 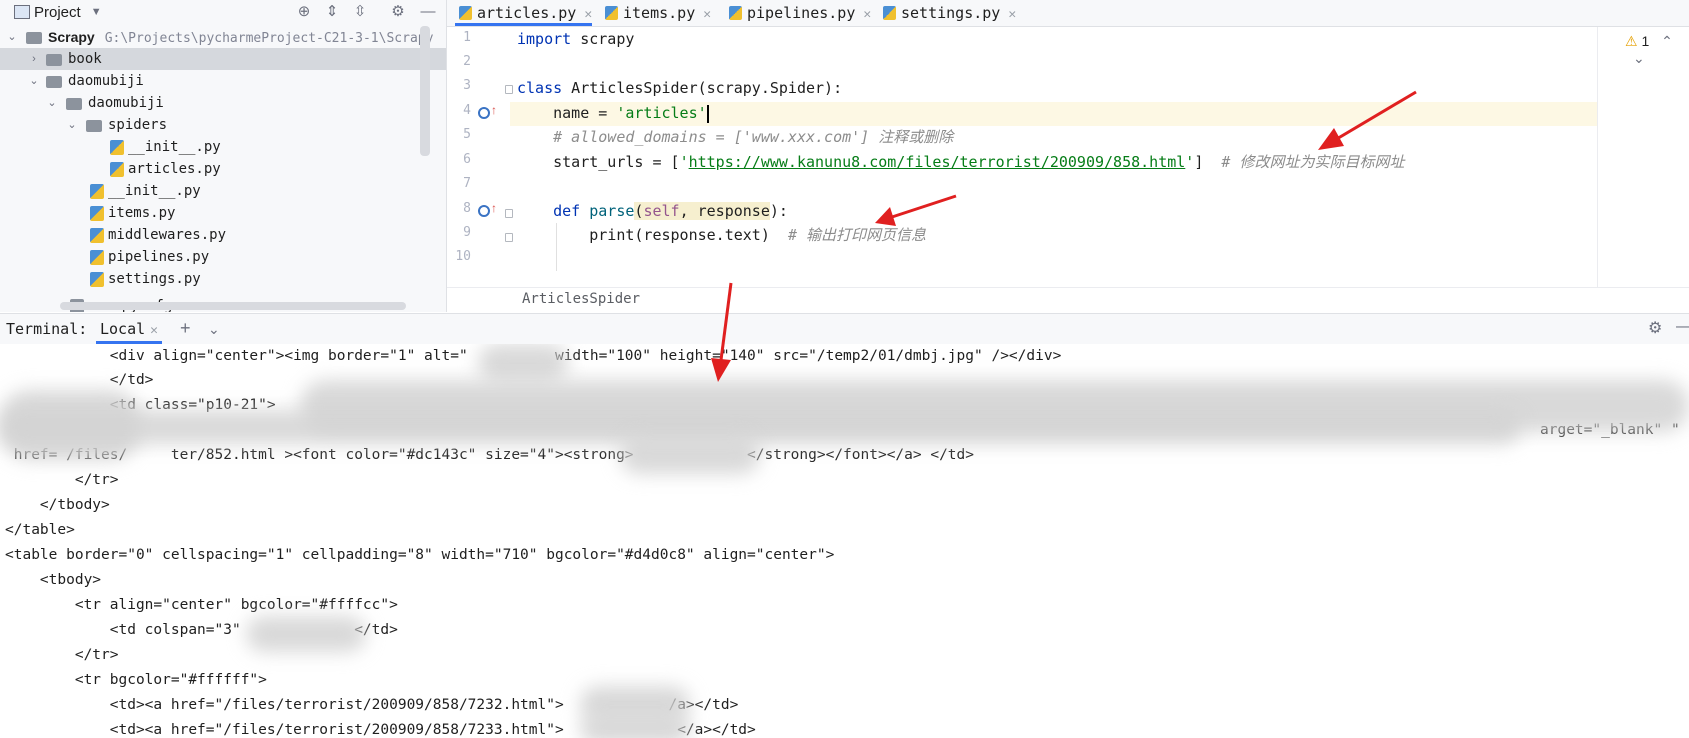 I want to click on tree-item-settings: settings.py, so click(x=223, y=279).